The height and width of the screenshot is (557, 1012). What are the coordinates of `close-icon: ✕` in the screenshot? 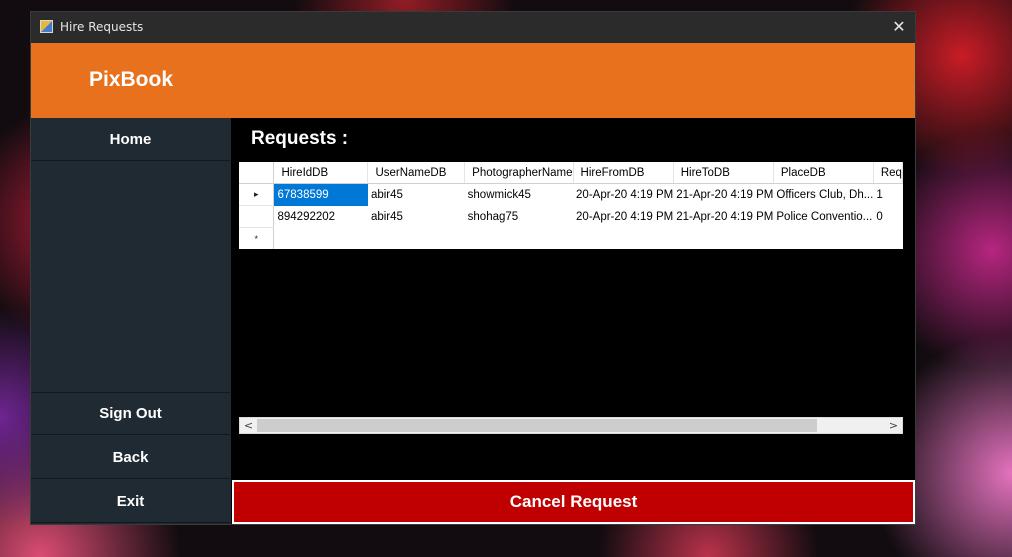 It's located at (899, 27).